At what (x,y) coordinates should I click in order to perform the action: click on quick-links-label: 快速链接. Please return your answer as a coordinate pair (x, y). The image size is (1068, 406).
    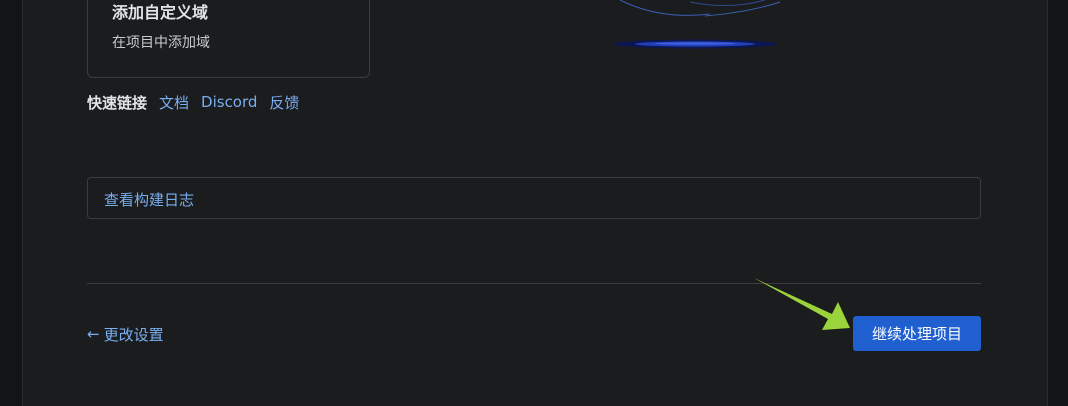
    Looking at the image, I should click on (117, 102).